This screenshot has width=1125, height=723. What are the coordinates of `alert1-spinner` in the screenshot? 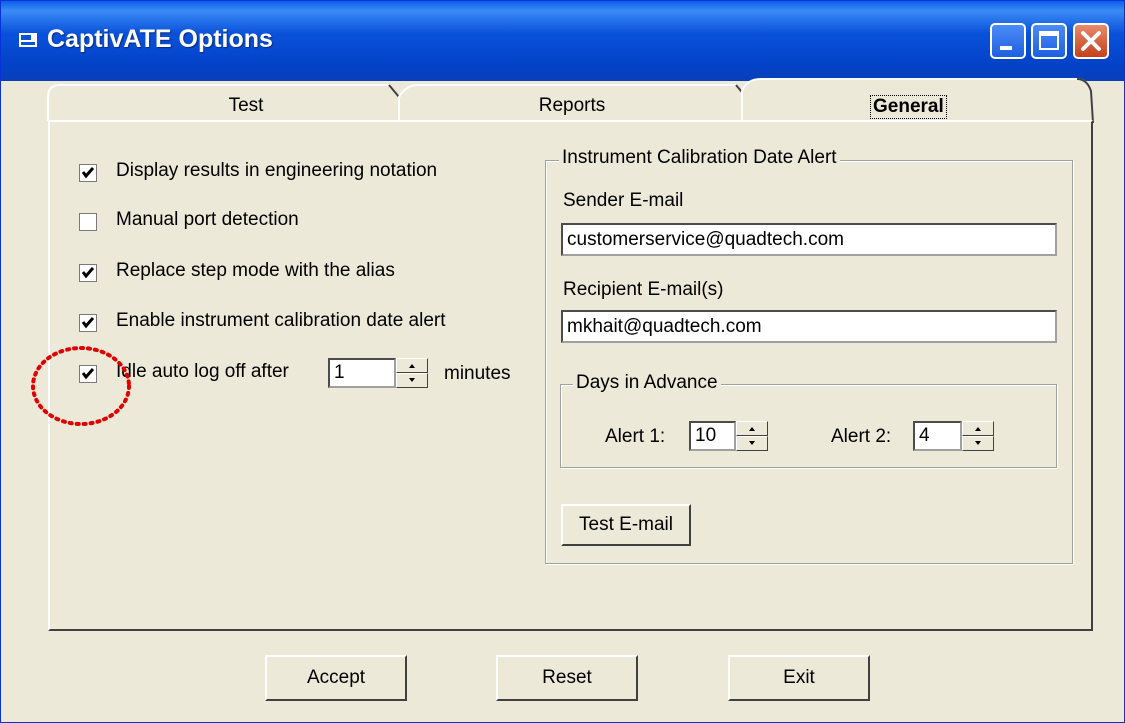 It's located at (752, 436).